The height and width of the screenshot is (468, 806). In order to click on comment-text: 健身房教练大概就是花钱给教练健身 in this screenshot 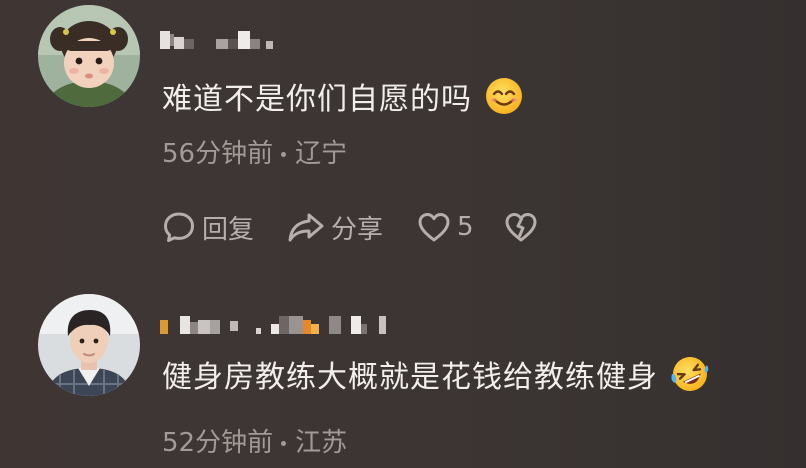, I will do `click(436, 374)`.